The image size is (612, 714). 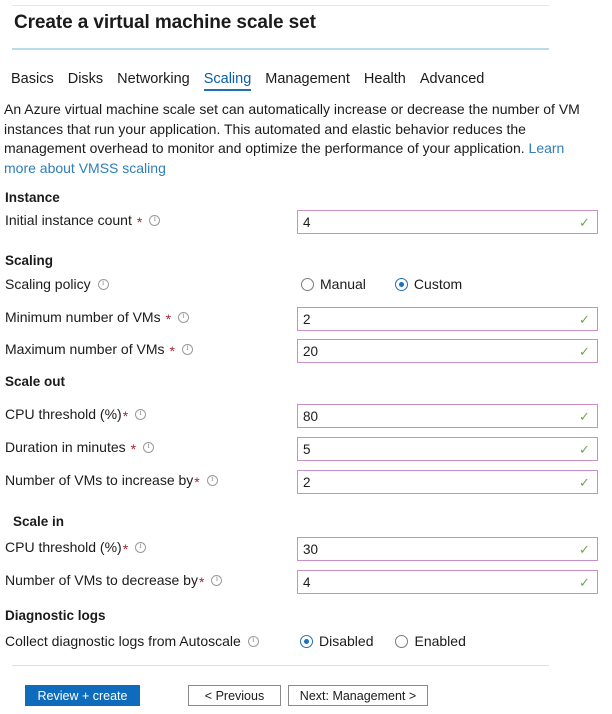 What do you see at coordinates (228, 81) in the screenshot?
I see `tab-scaling: Scaling` at bounding box center [228, 81].